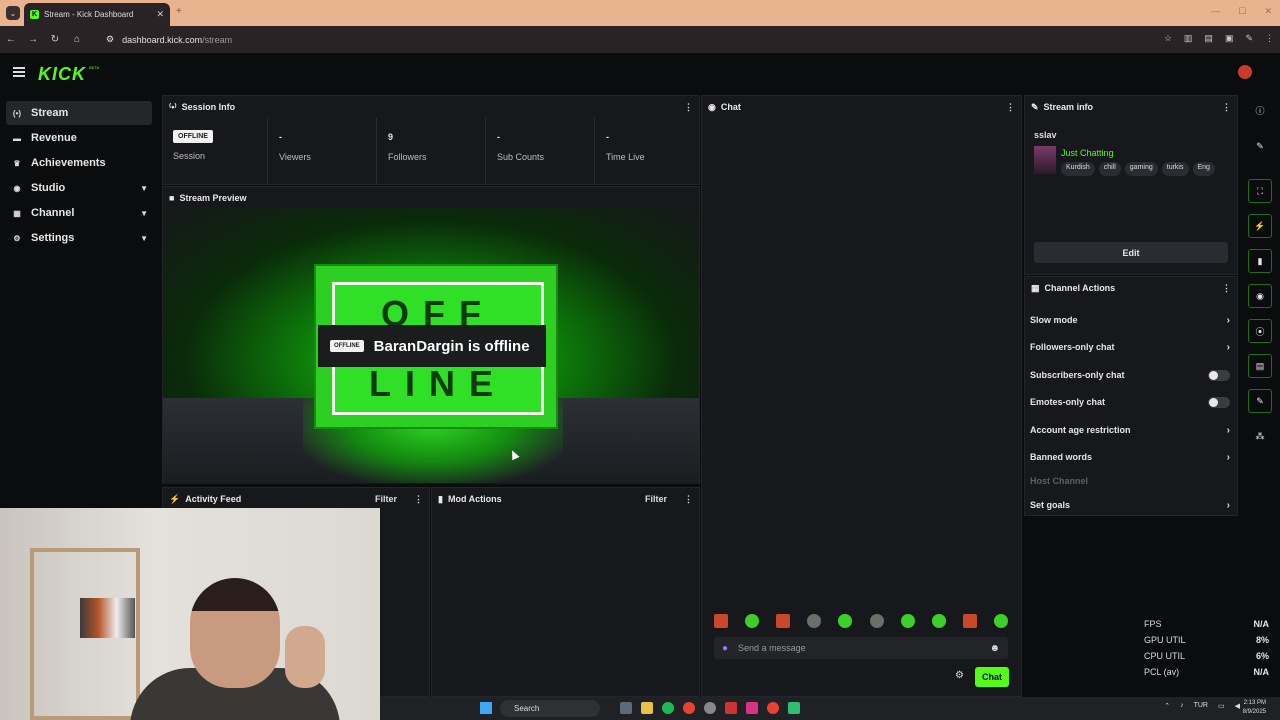 This screenshot has height=720, width=1280. What do you see at coordinates (1242, 11) in the screenshot?
I see `maximize-icon: ☐` at bounding box center [1242, 11].